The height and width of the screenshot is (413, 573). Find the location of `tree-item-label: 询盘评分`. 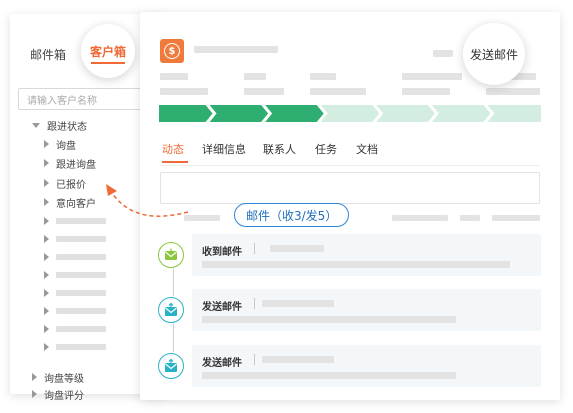

tree-item-label: 询盘评分 is located at coordinates (64, 396).